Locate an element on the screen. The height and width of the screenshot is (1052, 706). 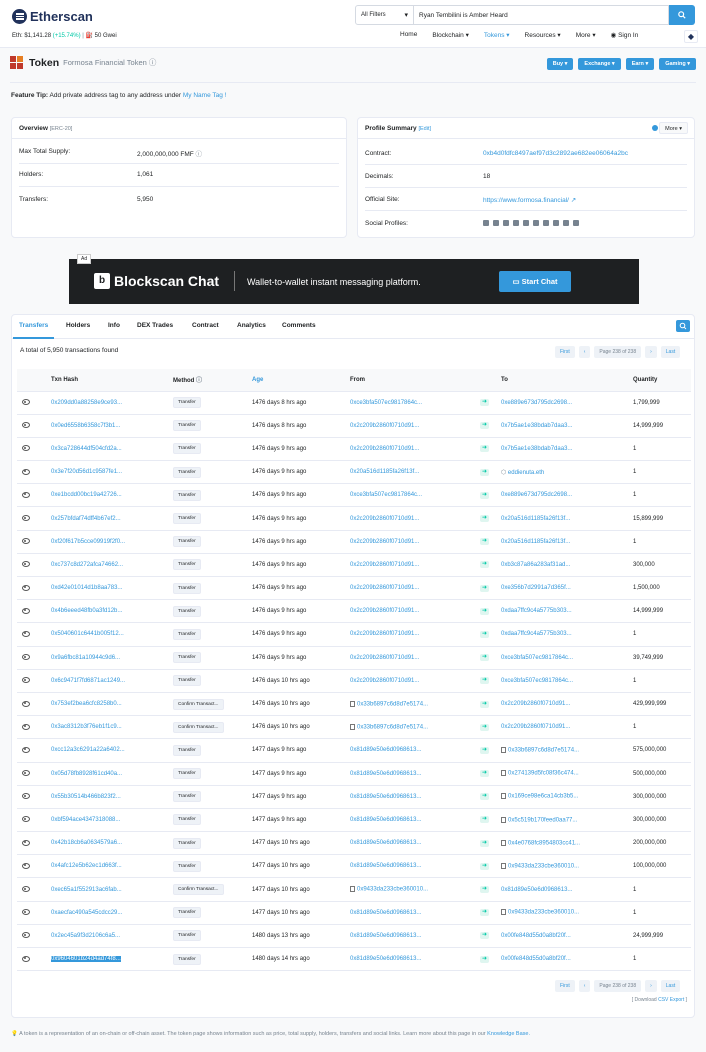
page-next: › is located at coordinates (651, 986).